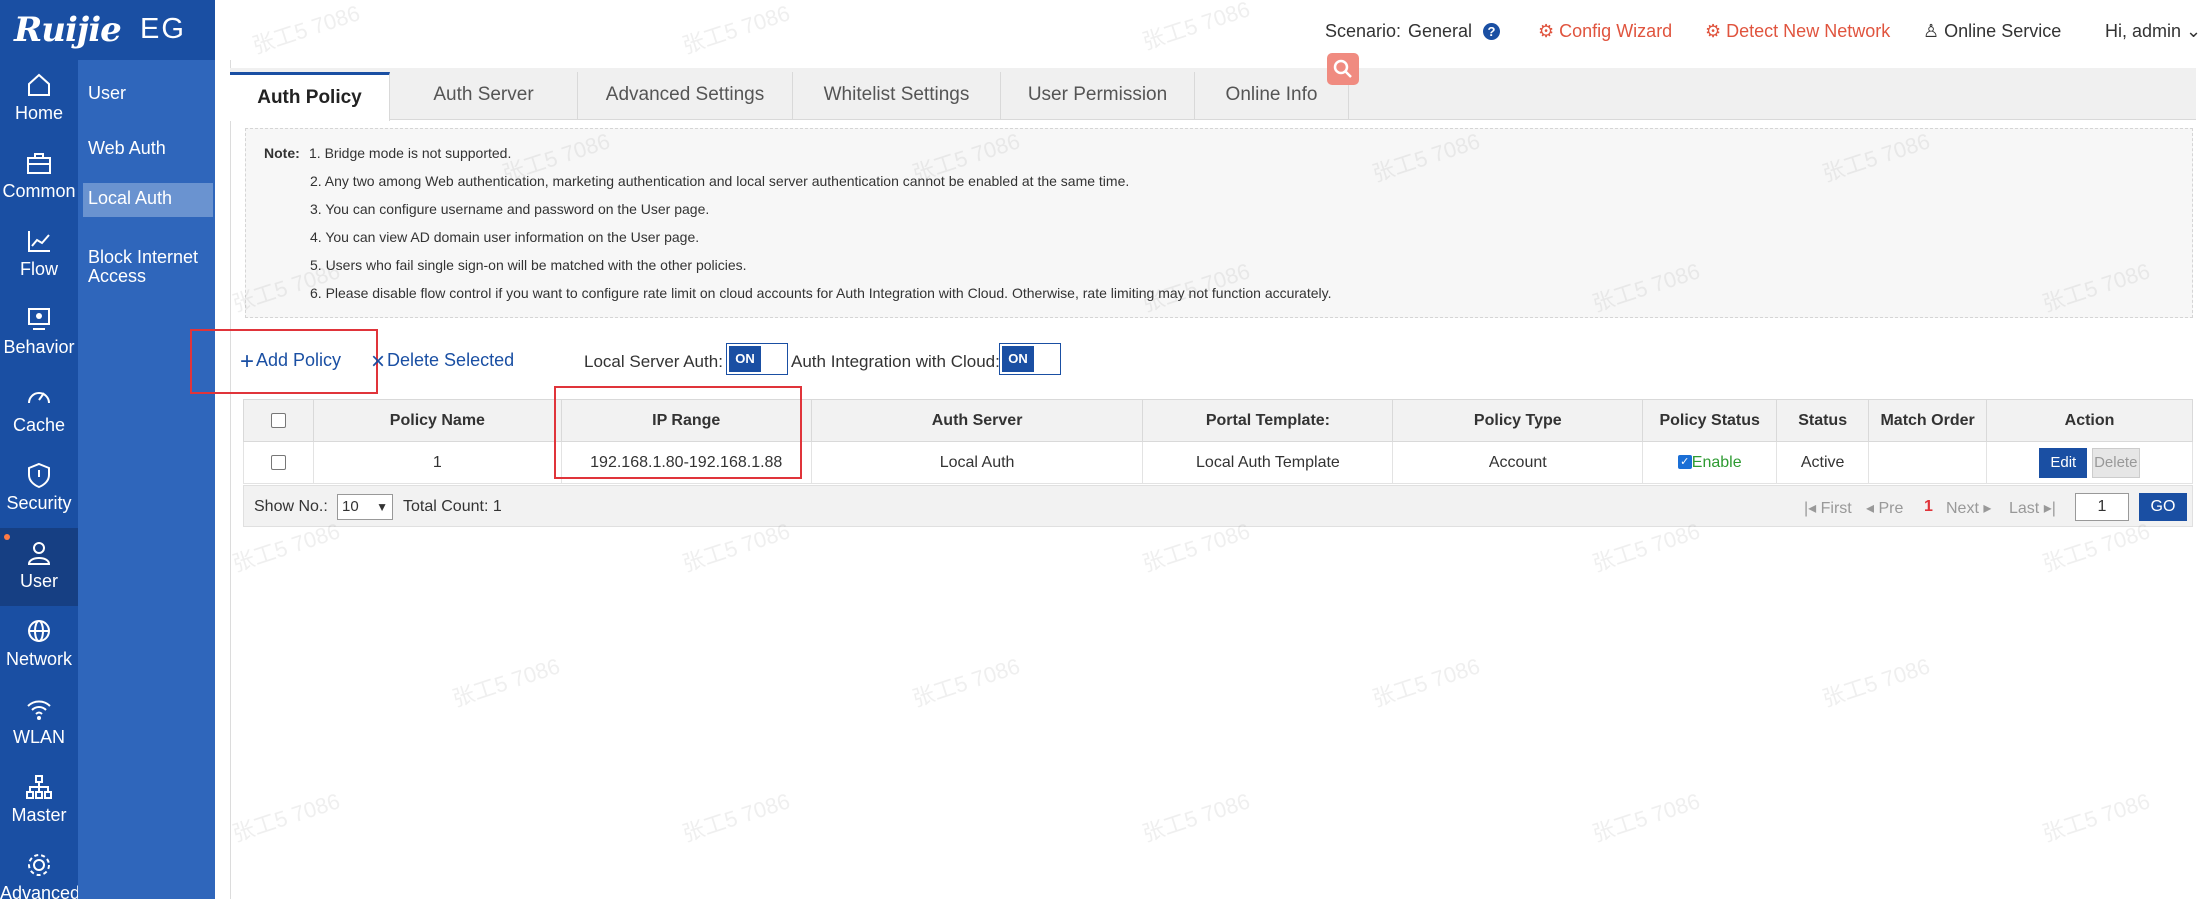 The width and height of the screenshot is (2208, 904). What do you see at coordinates (2194, 31) in the screenshot?
I see `chevron-down-icon: ⌄` at bounding box center [2194, 31].